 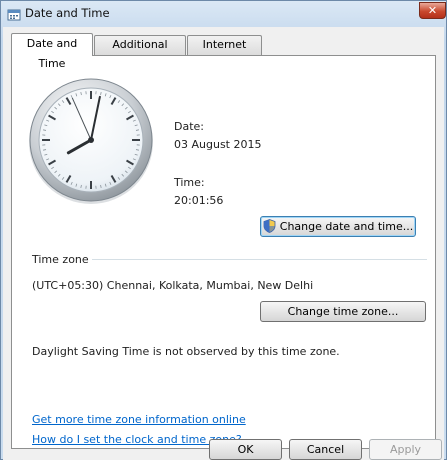 I want to click on date-time-app-icon, so click(x=14, y=15).